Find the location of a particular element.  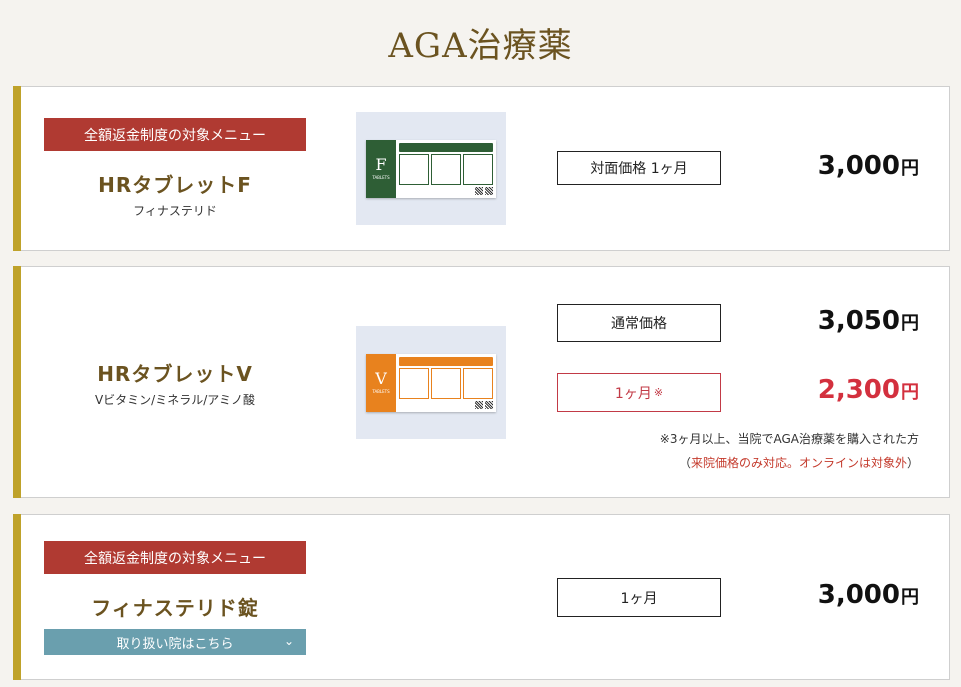

page-title: AGA治療薬 is located at coordinates (480, 46).